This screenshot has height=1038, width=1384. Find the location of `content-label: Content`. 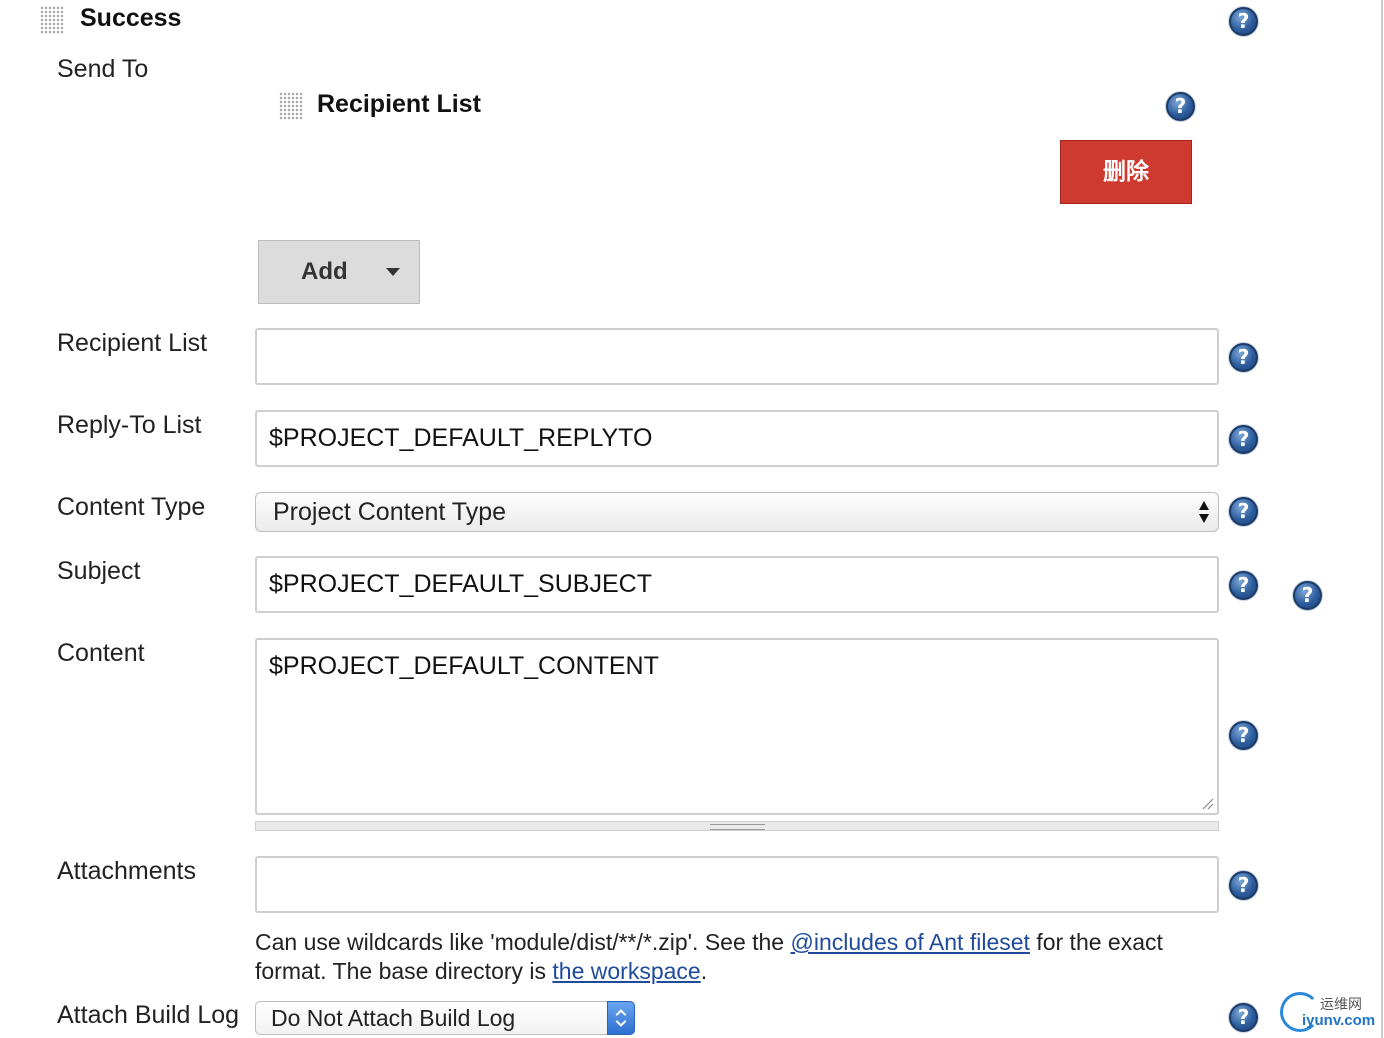

content-label: Content is located at coordinates (101, 653).